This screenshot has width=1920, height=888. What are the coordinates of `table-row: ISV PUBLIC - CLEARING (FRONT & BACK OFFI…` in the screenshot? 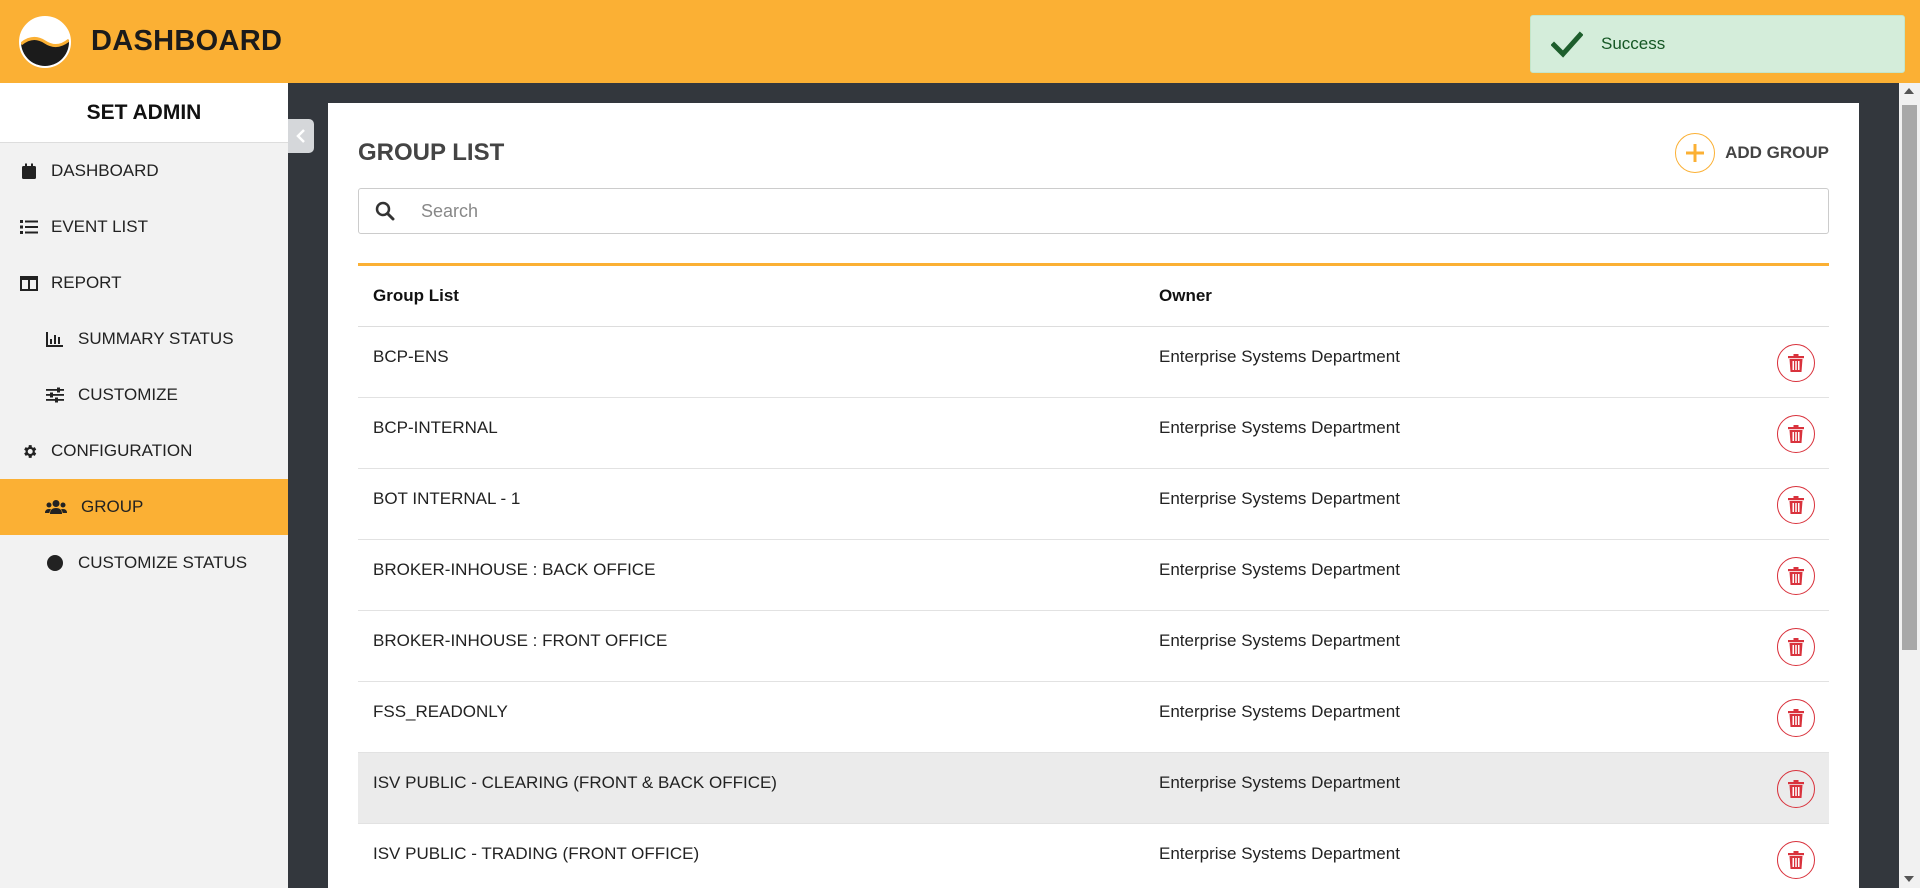 It's located at (1093, 788).